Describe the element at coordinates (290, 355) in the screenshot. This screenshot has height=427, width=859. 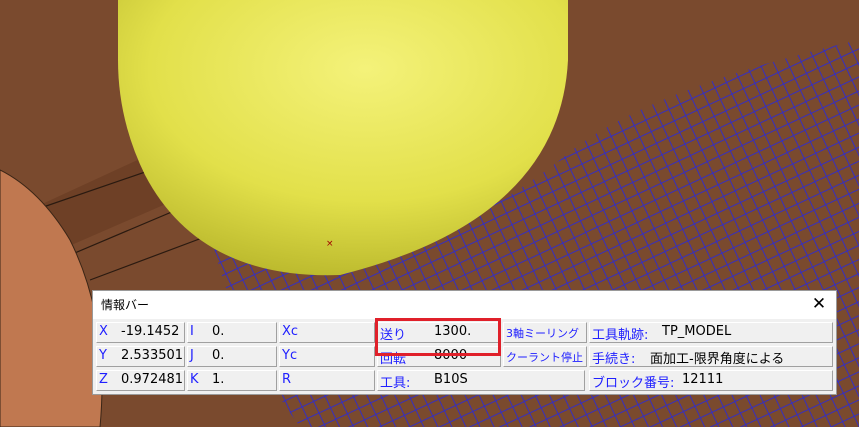
I see `yc-label: Yc` at that location.